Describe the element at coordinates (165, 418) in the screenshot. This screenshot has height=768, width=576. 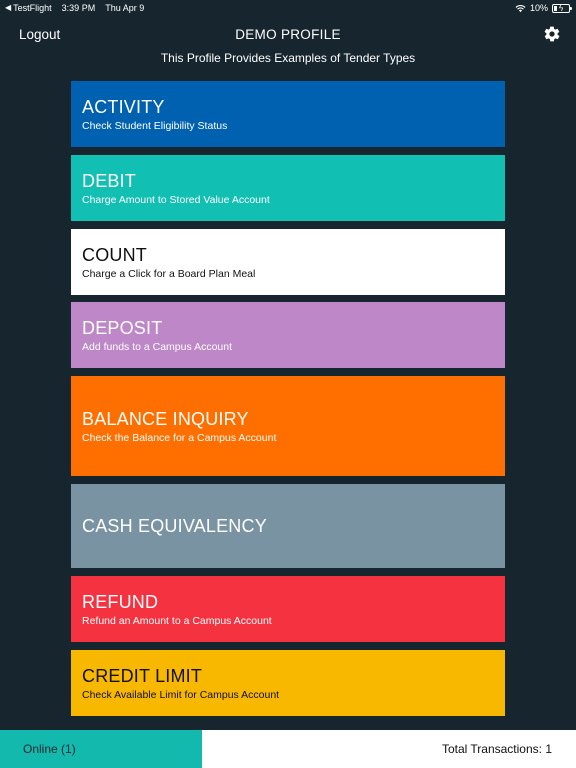
I see `tile-title: BALANCE INQUIRY` at that location.